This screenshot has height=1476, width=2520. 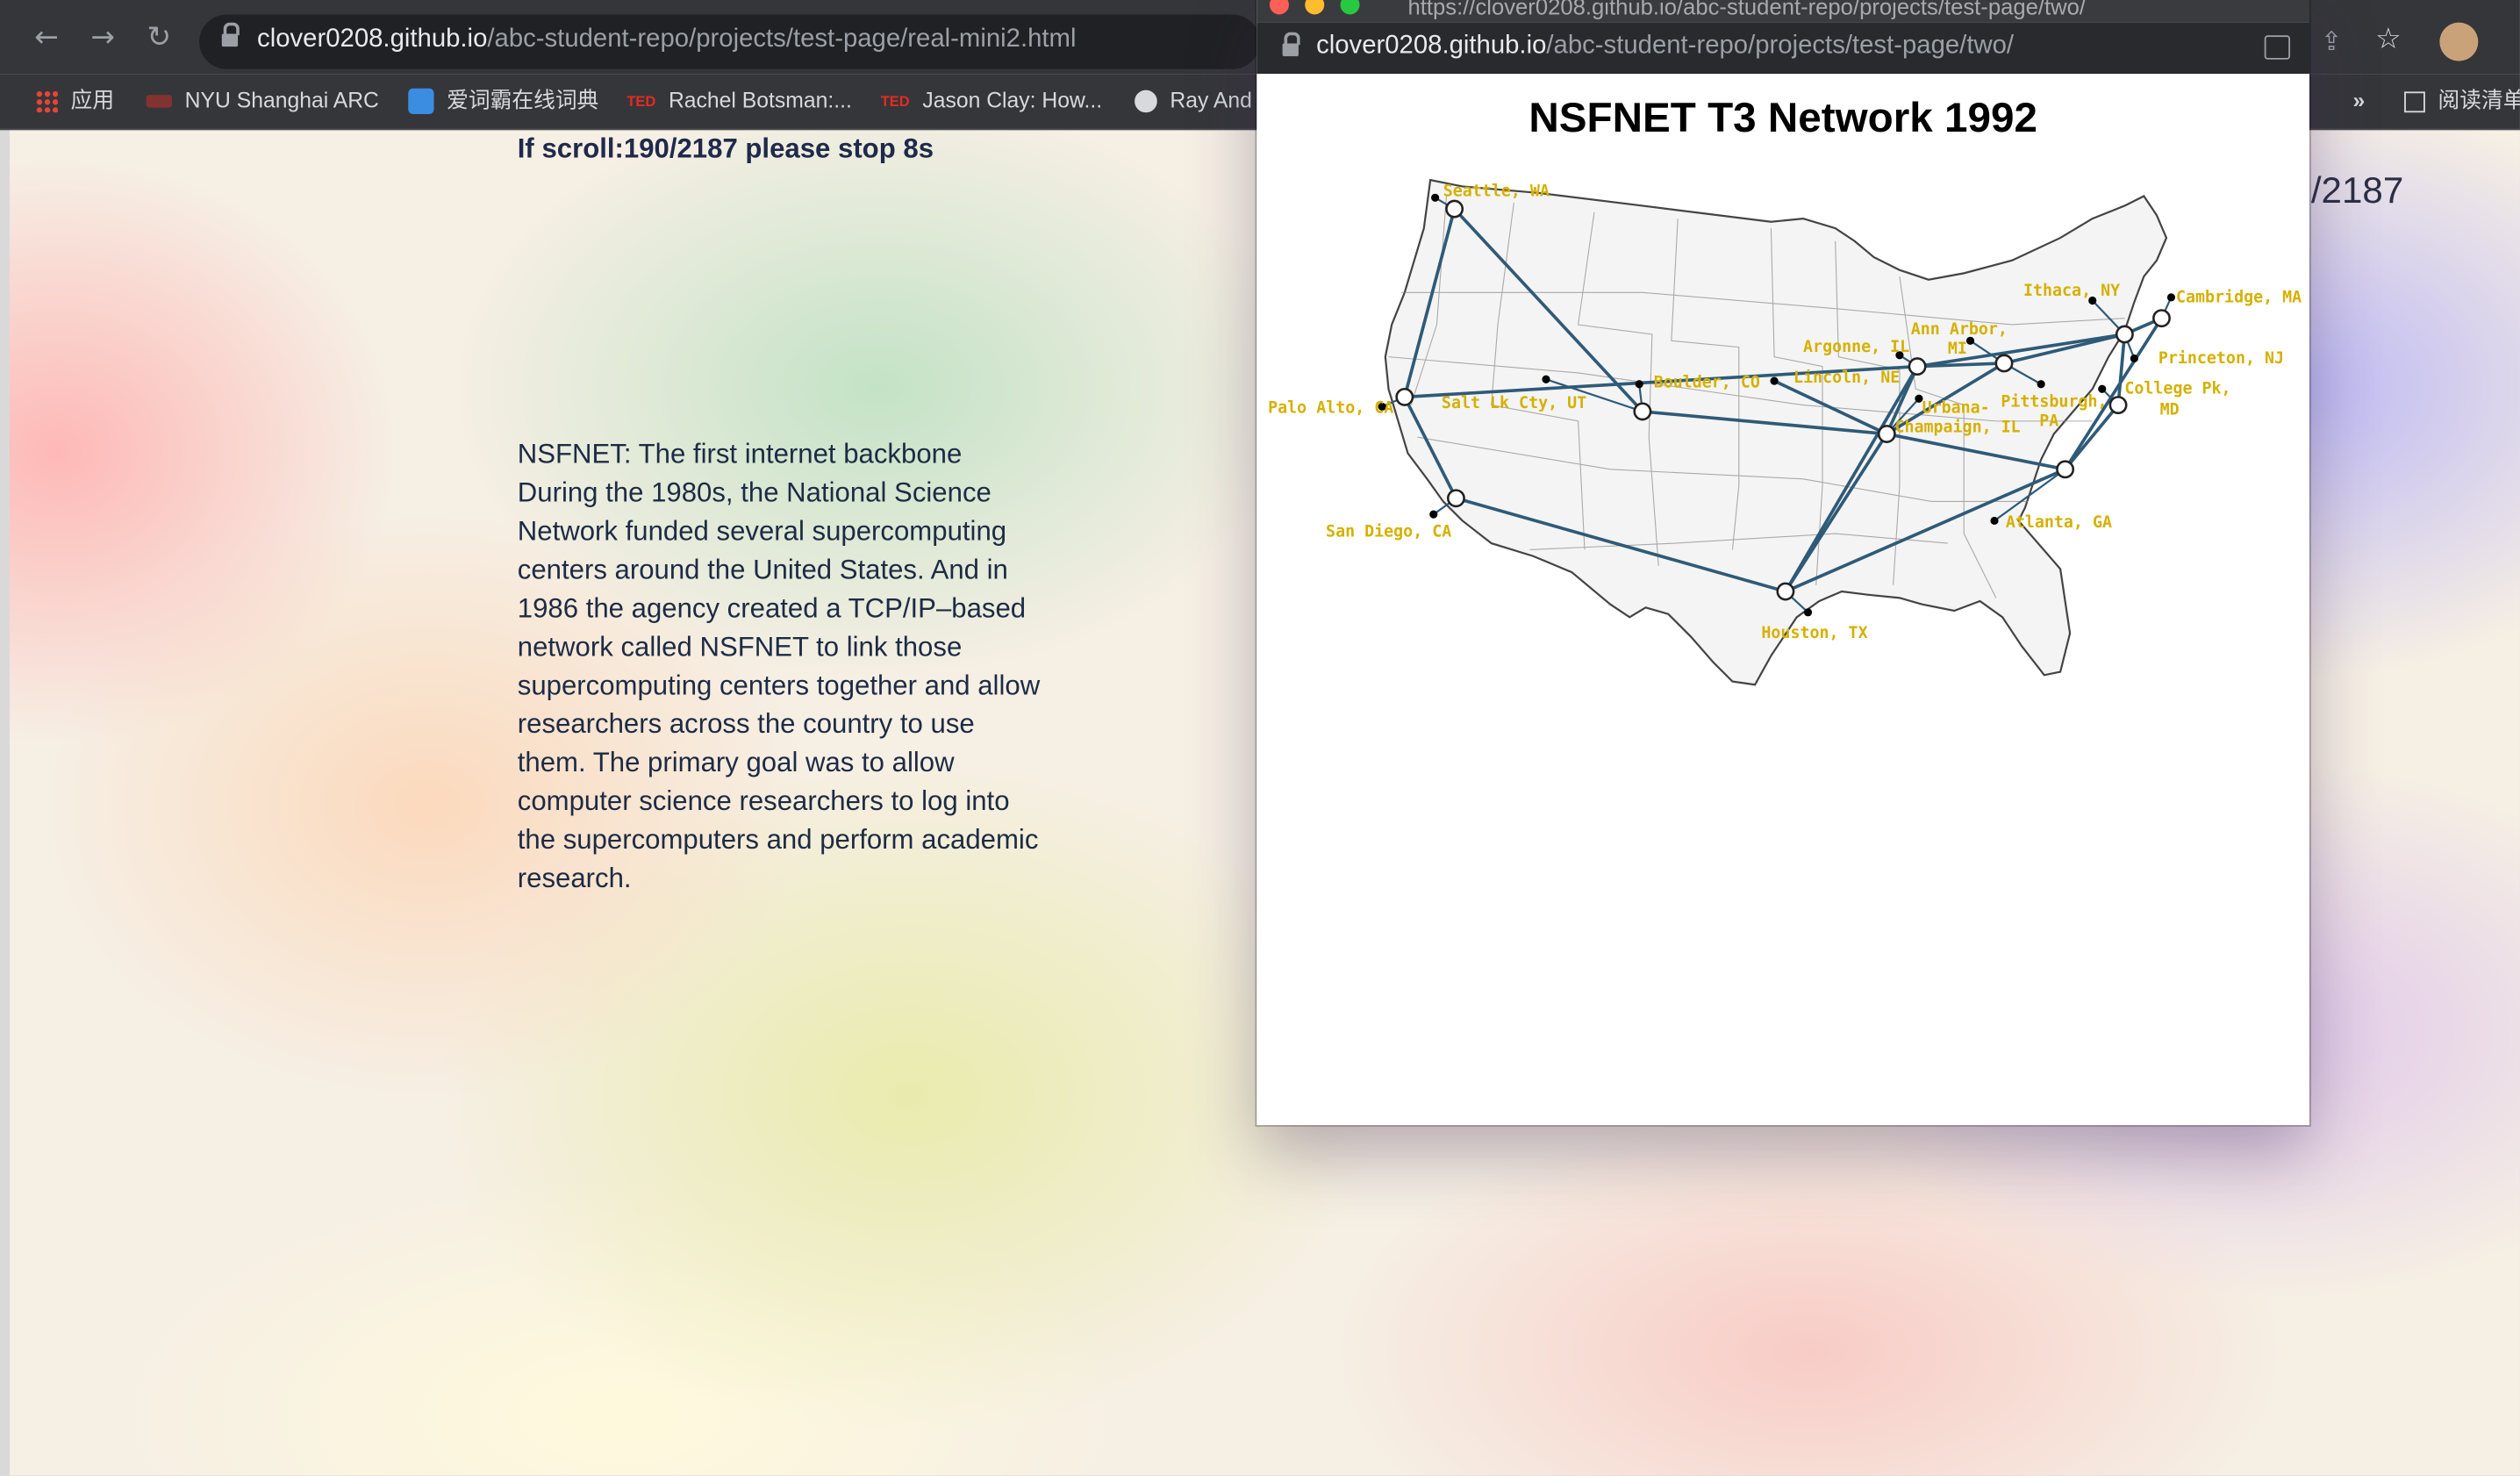 I want to click on bookmark-ray-and: Ray And, so click(x=1193, y=101).